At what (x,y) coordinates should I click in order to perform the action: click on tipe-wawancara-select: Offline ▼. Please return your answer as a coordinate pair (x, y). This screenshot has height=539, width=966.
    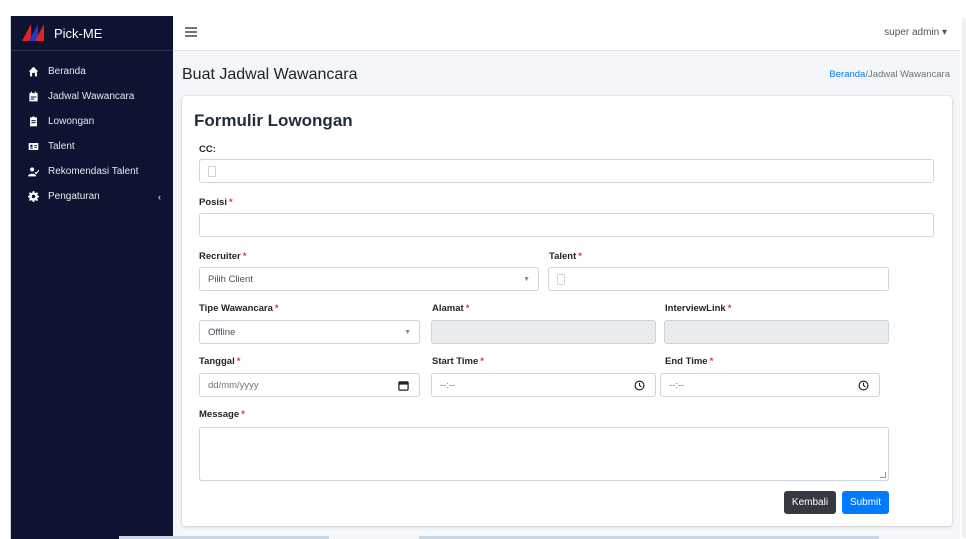
    Looking at the image, I should click on (309, 332).